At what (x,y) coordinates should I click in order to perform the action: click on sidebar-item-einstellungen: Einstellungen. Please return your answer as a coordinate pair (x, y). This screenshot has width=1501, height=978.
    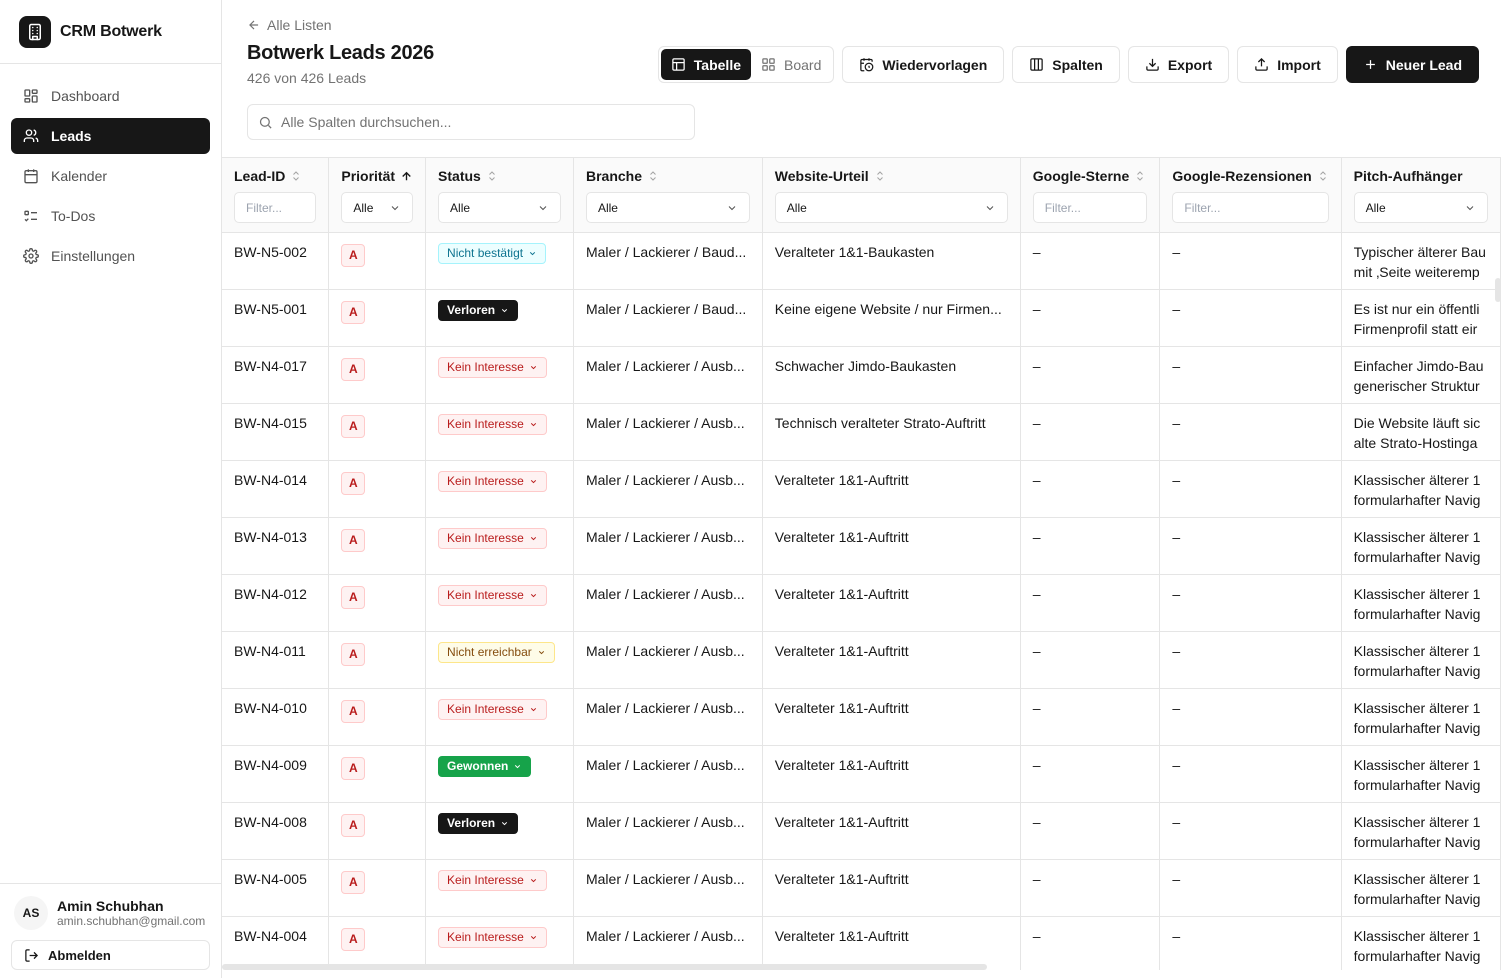
    Looking at the image, I should click on (110, 256).